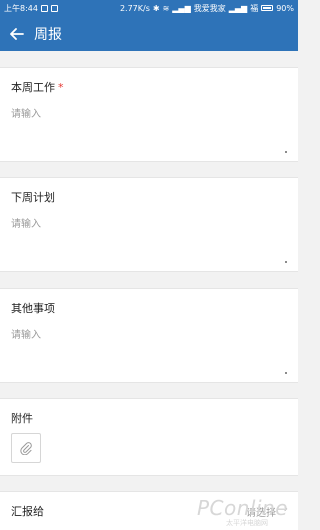 The image size is (320, 530). What do you see at coordinates (238, 8) in the screenshot?
I see `signal-icon-2: ▂▄▆` at bounding box center [238, 8].